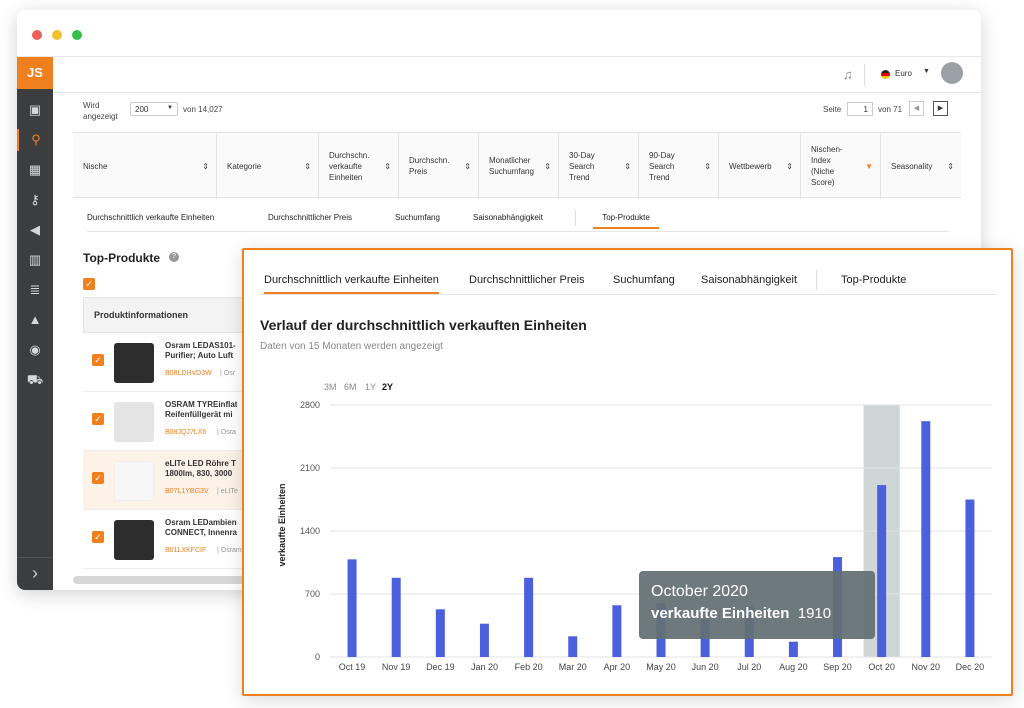 The image size is (1024, 708). Describe the element at coordinates (573, 667) in the screenshot. I see `x-tick-label: Mar 20` at that location.